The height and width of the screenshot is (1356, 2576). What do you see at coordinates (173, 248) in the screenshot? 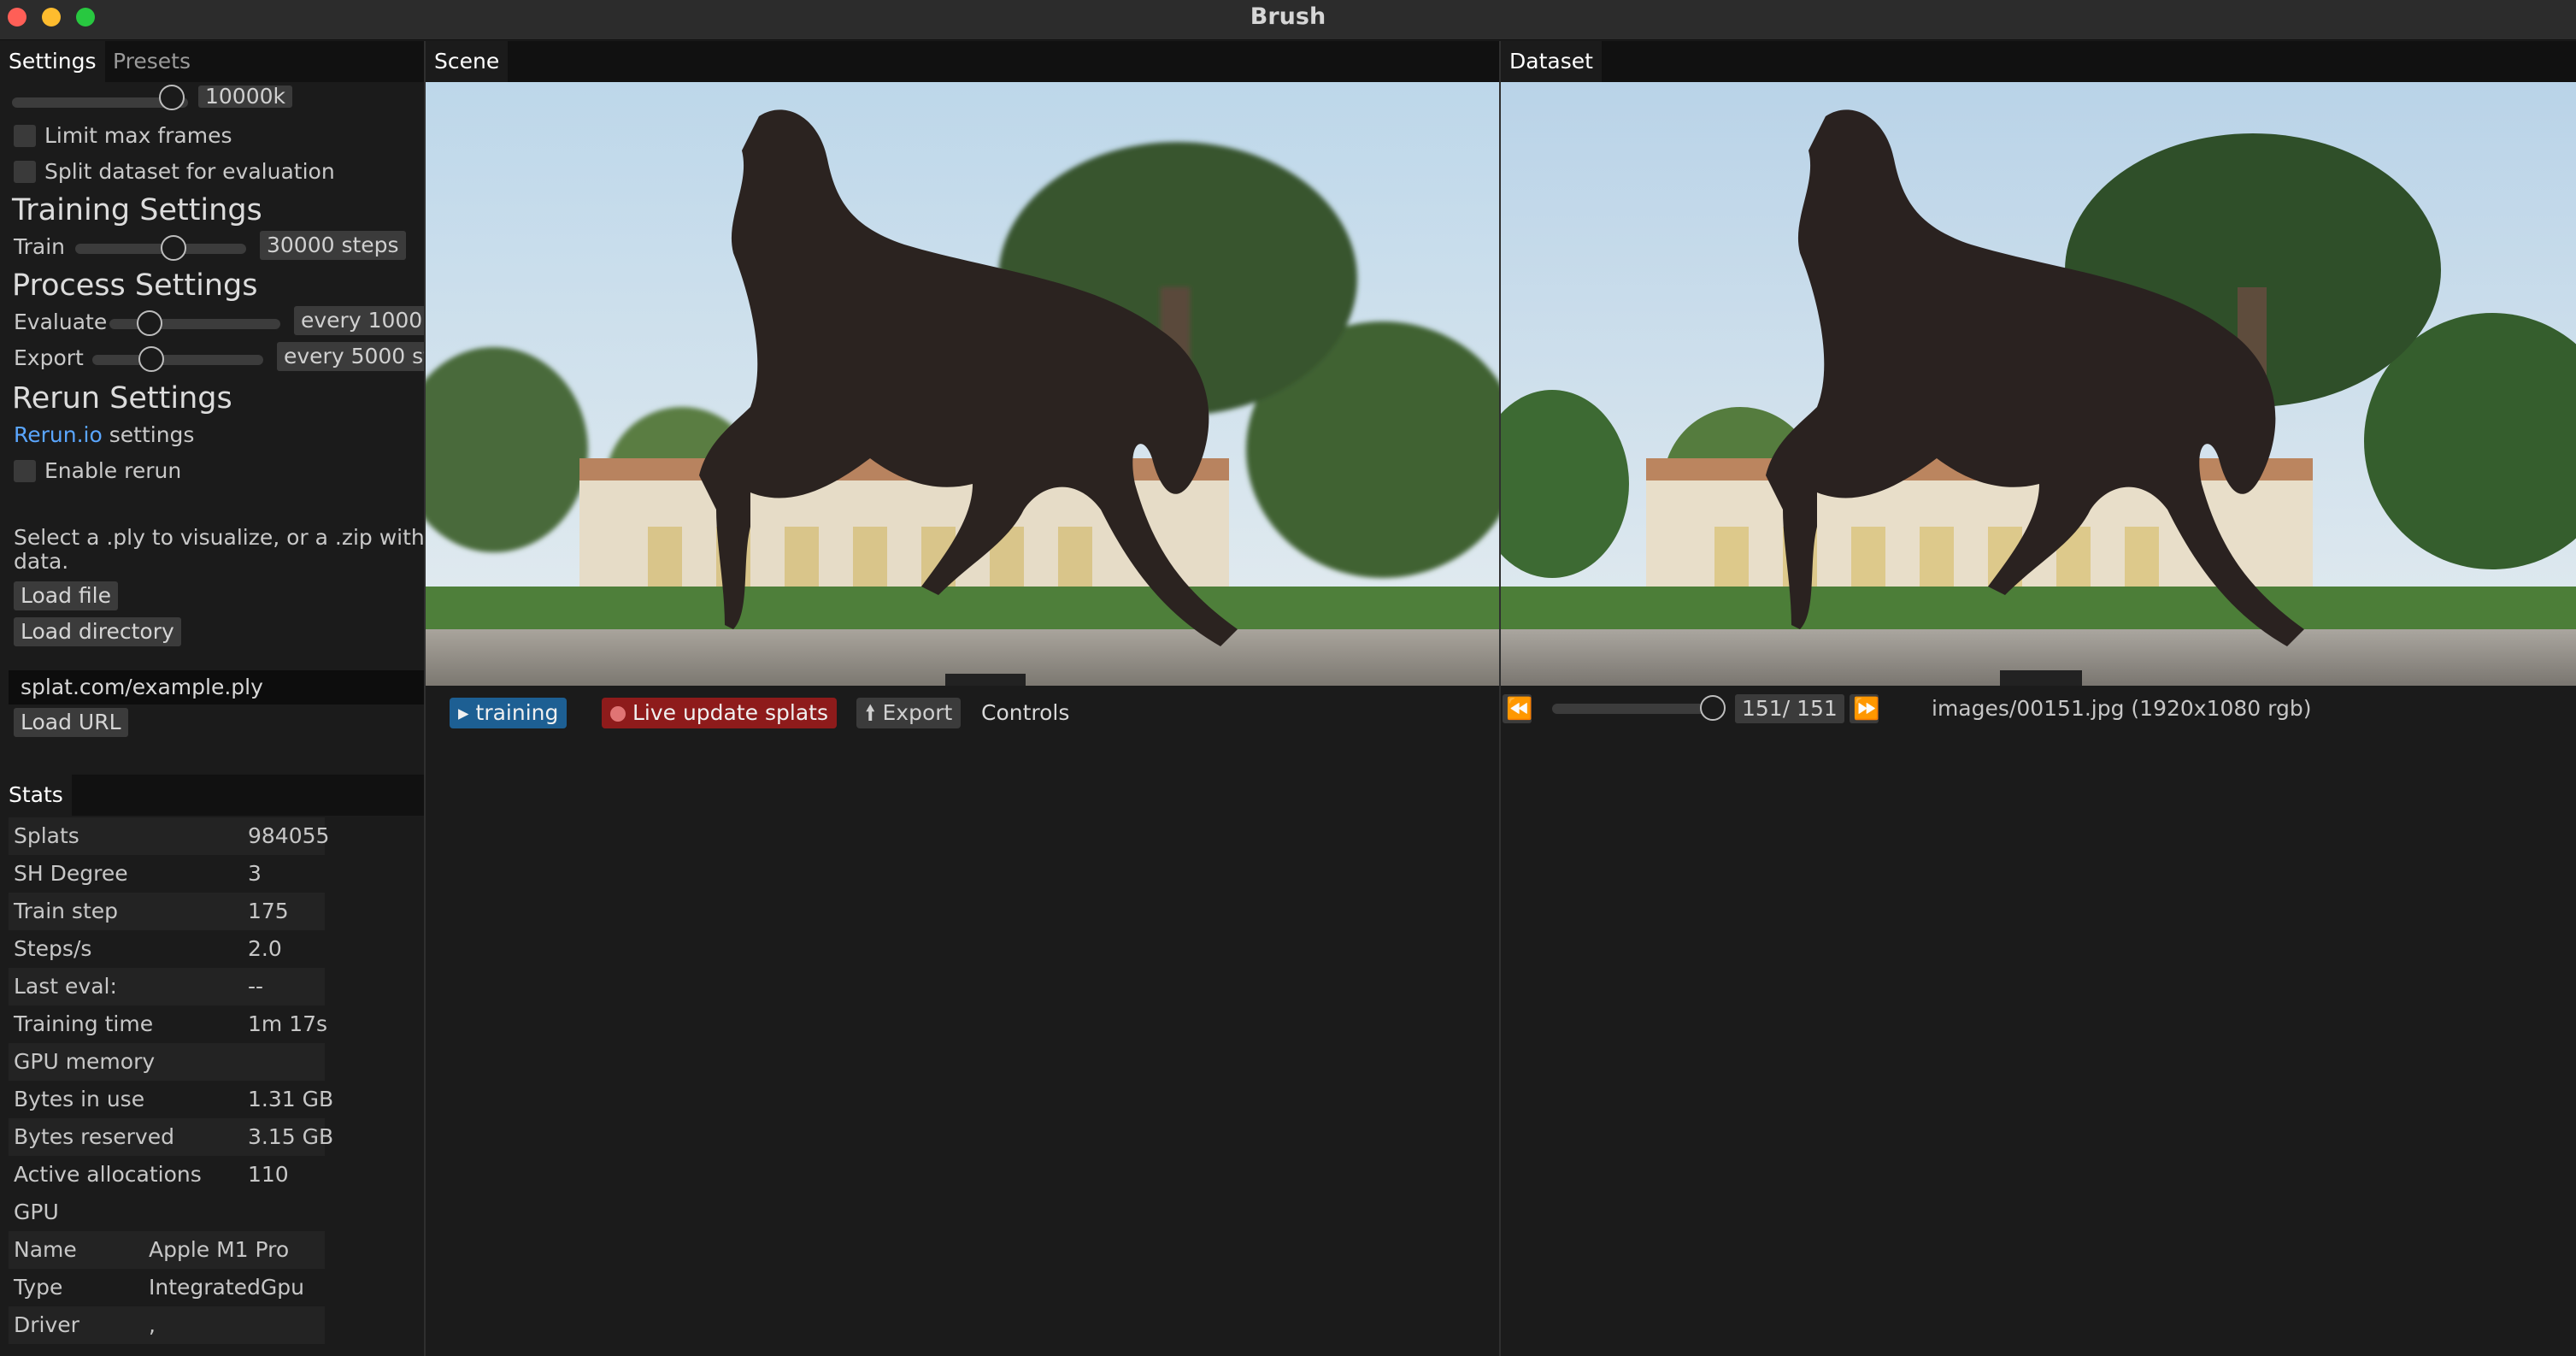
I see `train-slider-knob` at bounding box center [173, 248].